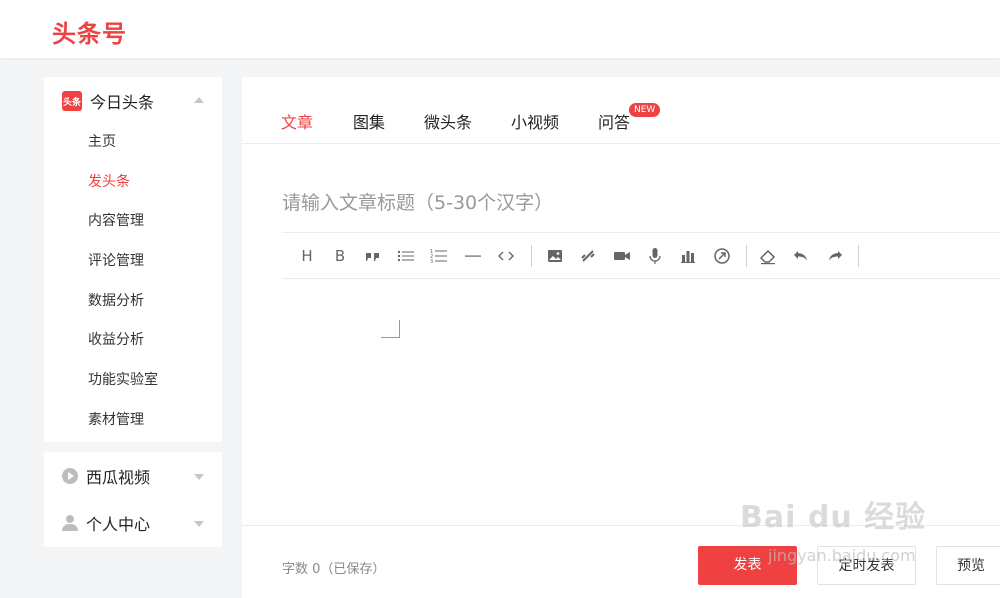  I want to click on bold-icon: B, so click(340, 256).